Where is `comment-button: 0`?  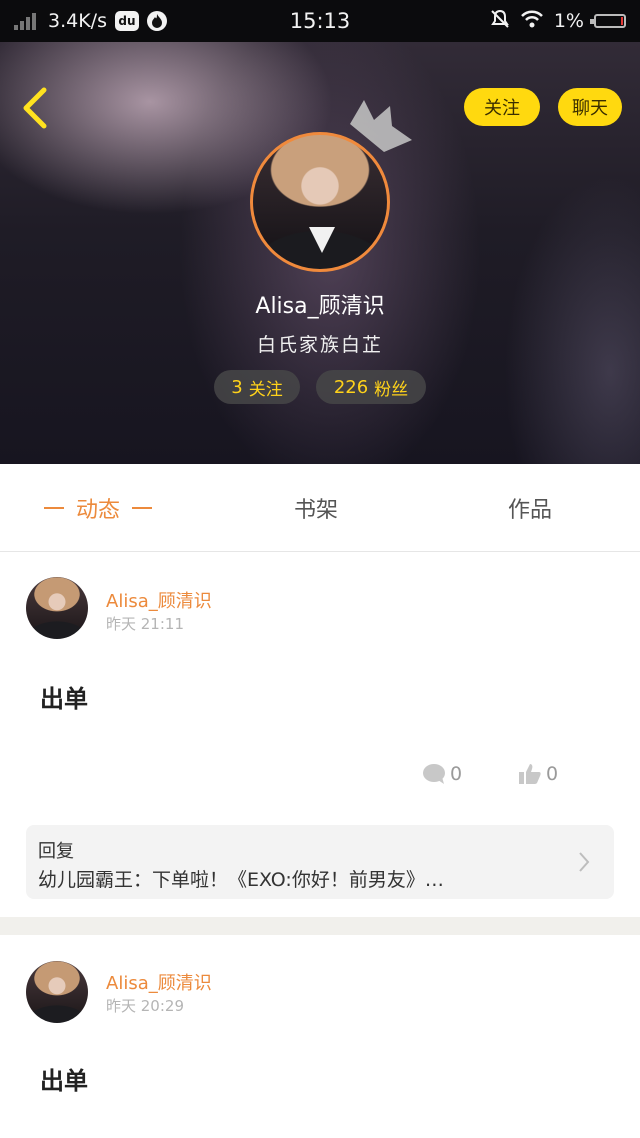
comment-button: 0 is located at coordinates (442, 774).